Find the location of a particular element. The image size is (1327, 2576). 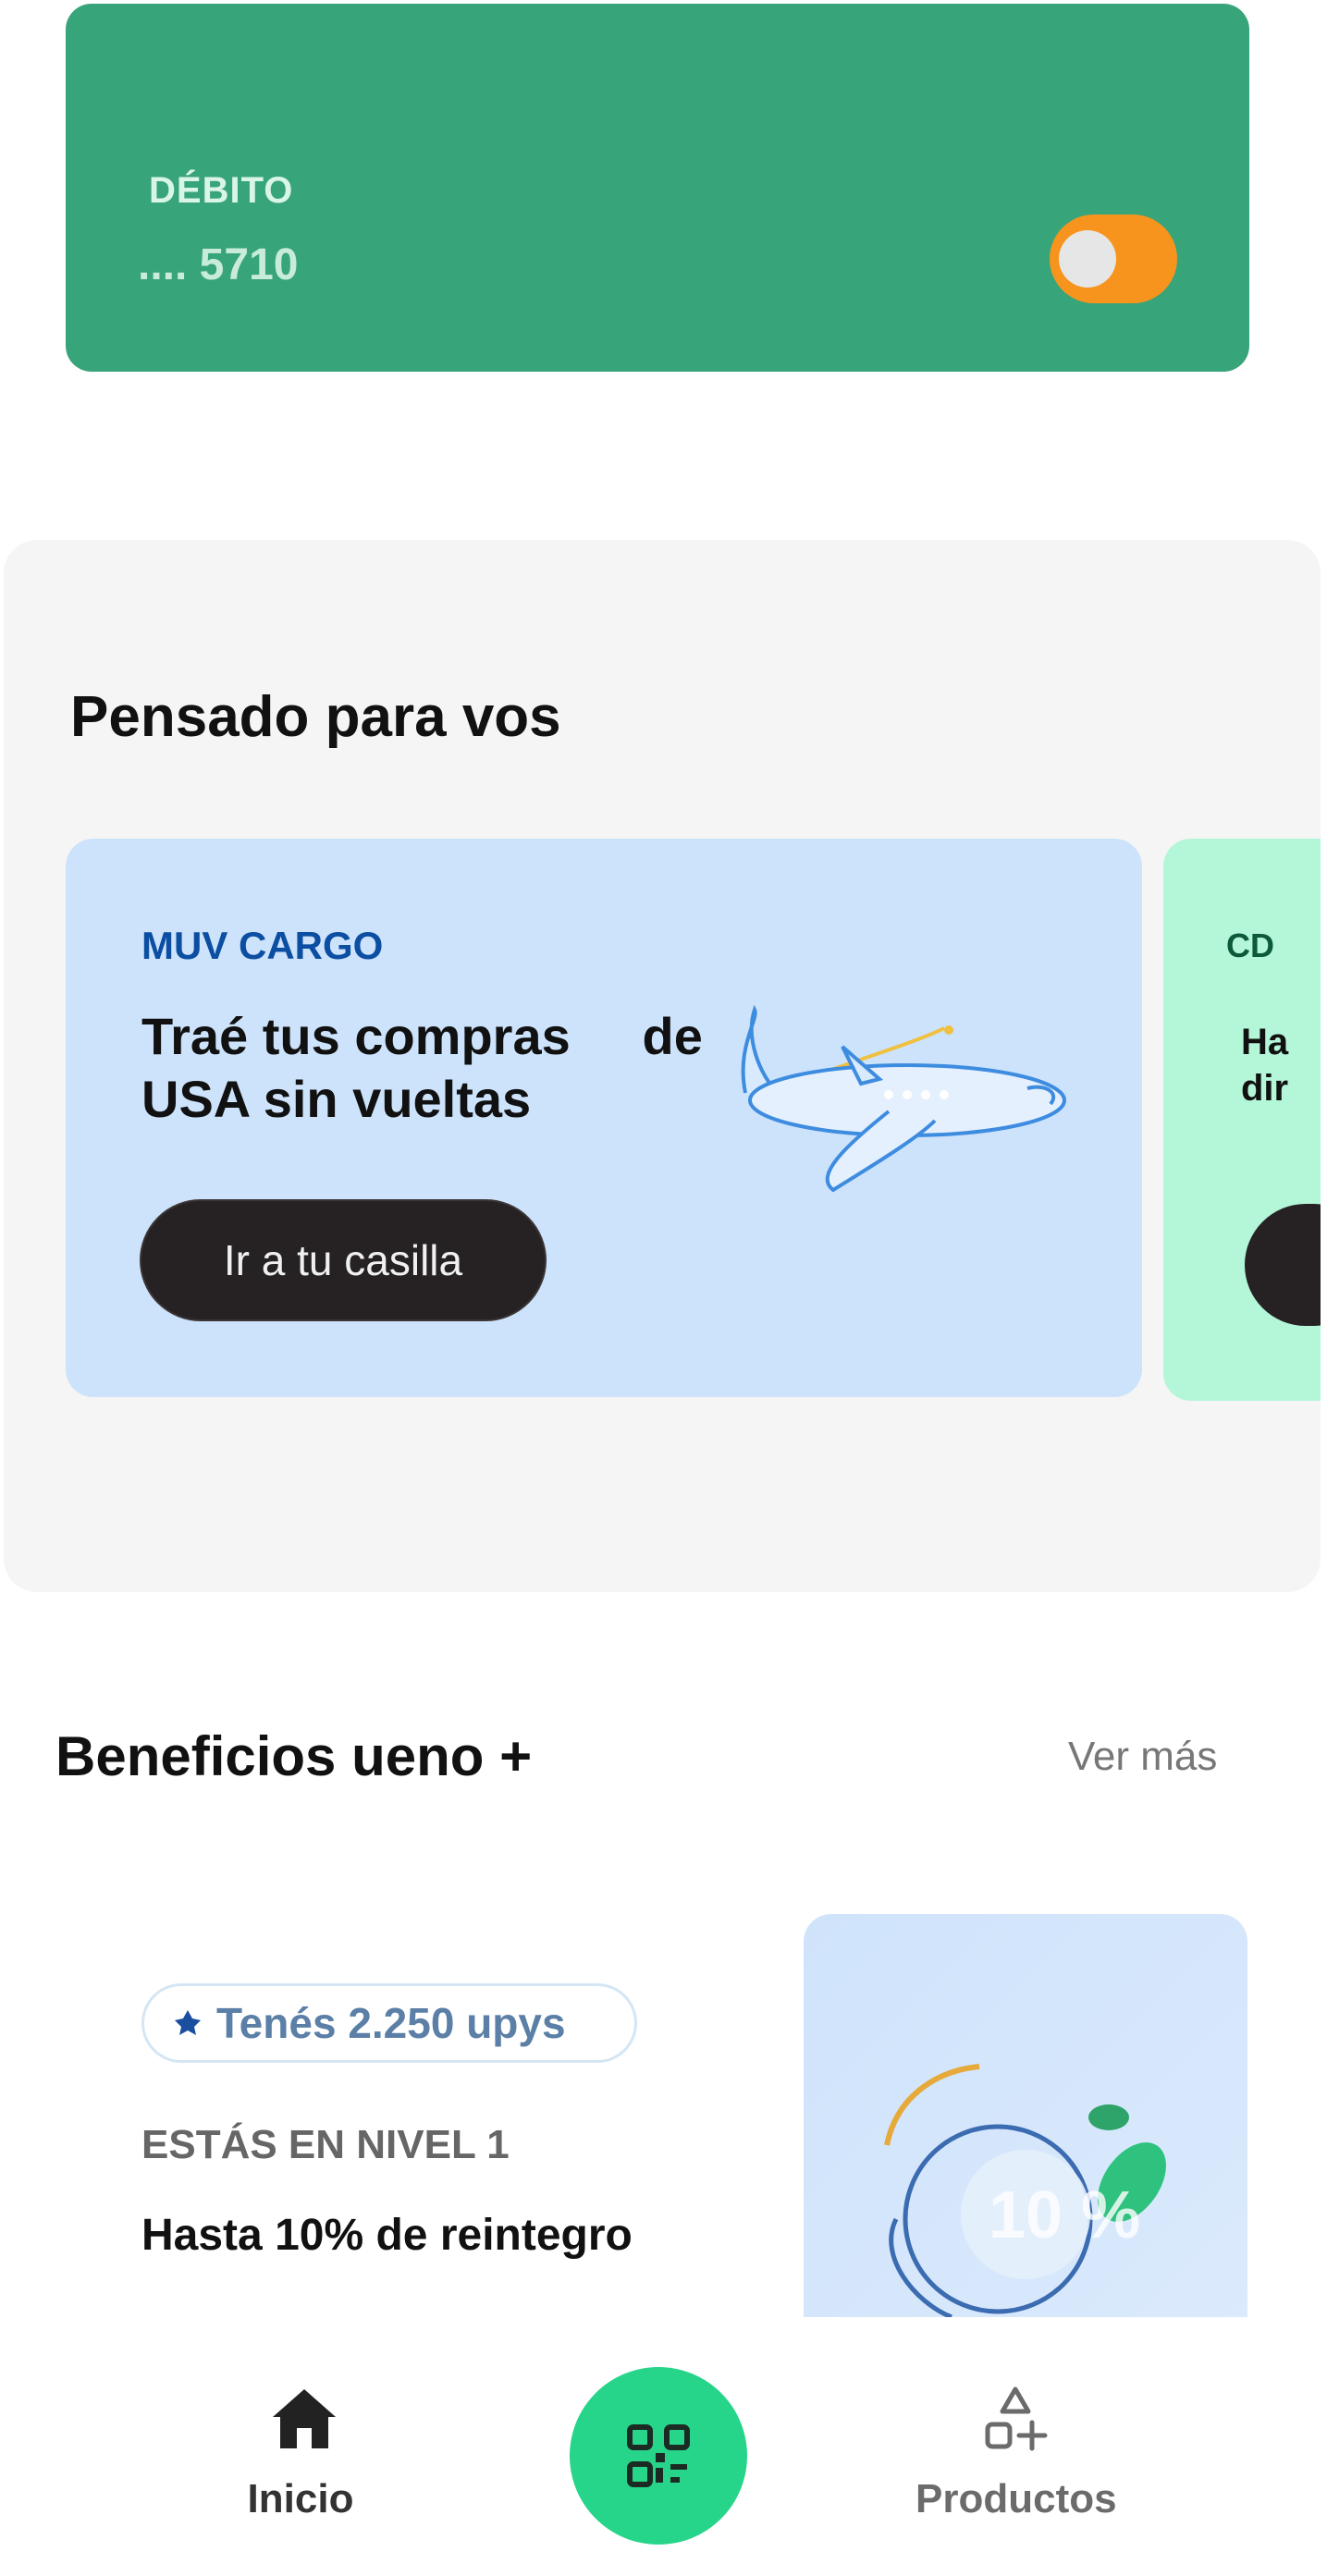

toggle-knob is located at coordinates (1087, 259).